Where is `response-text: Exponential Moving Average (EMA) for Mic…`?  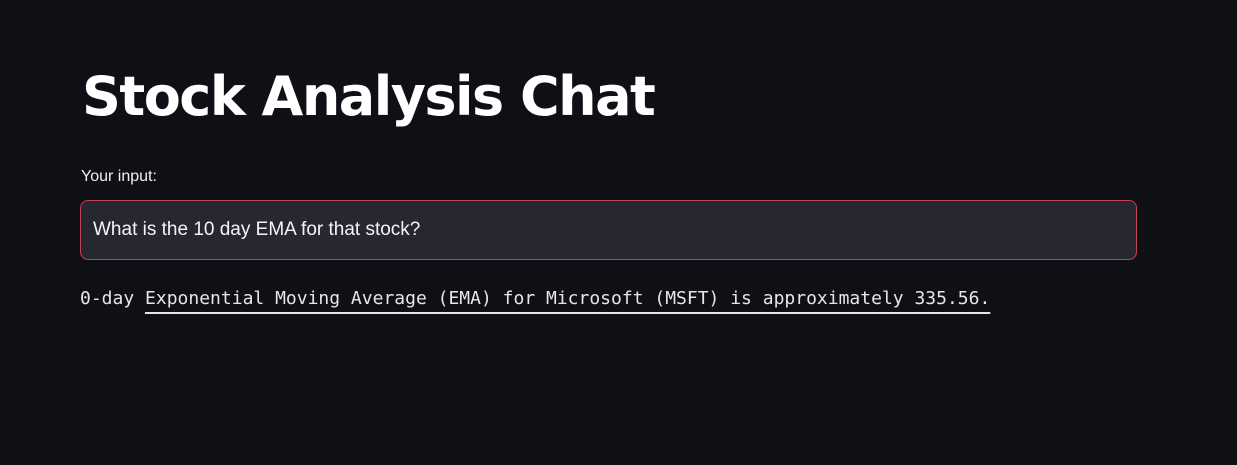 response-text: Exponential Moving Average (EMA) for Mic… is located at coordinates (567, 298).